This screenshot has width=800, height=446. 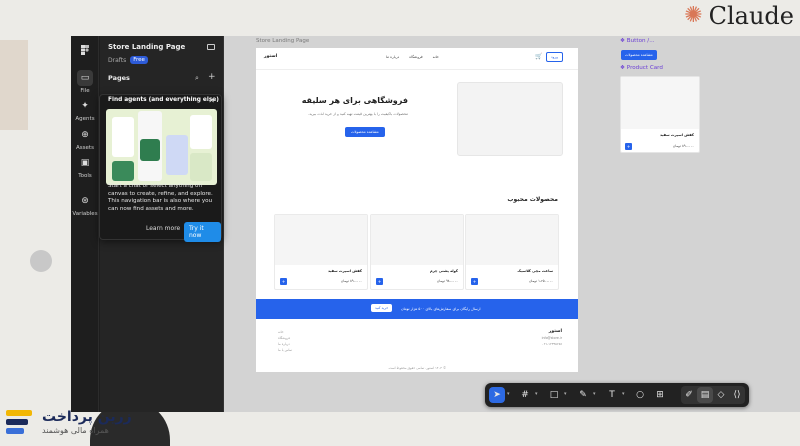 I want to click on close-icon: ✕, so click(x=211, y=100).